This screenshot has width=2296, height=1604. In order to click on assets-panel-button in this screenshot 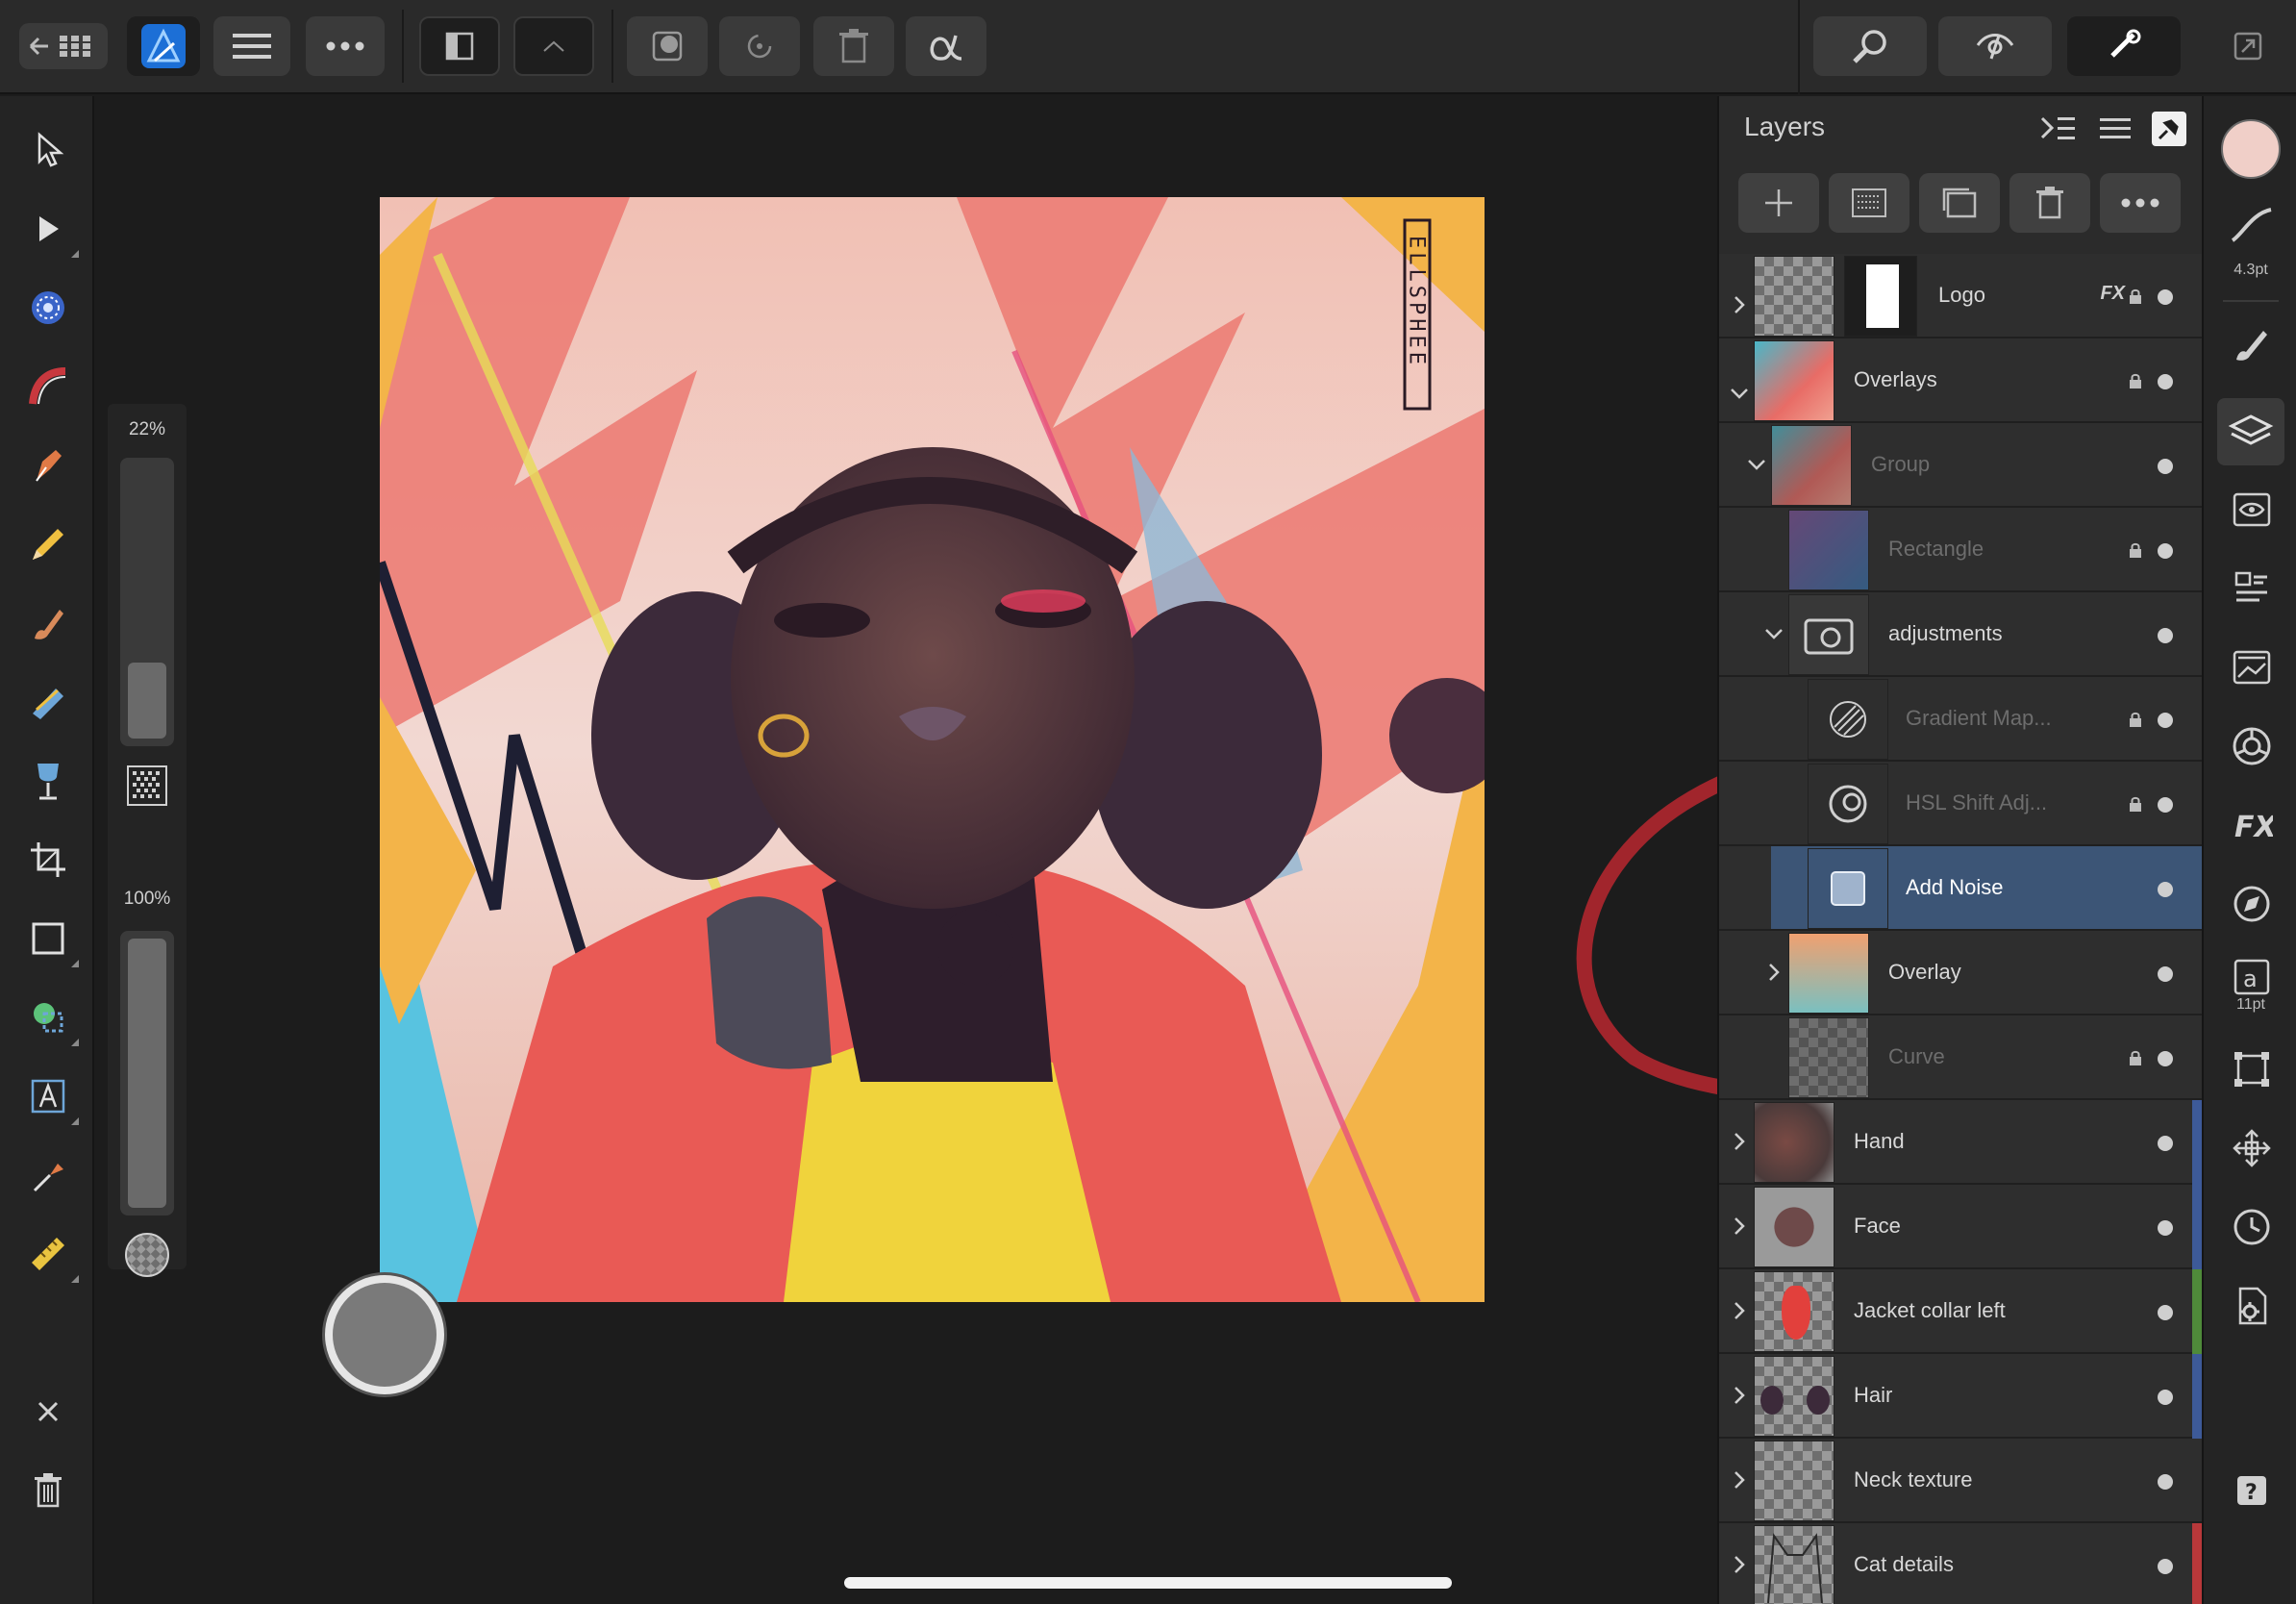, I will do `click(2252, 667)`.